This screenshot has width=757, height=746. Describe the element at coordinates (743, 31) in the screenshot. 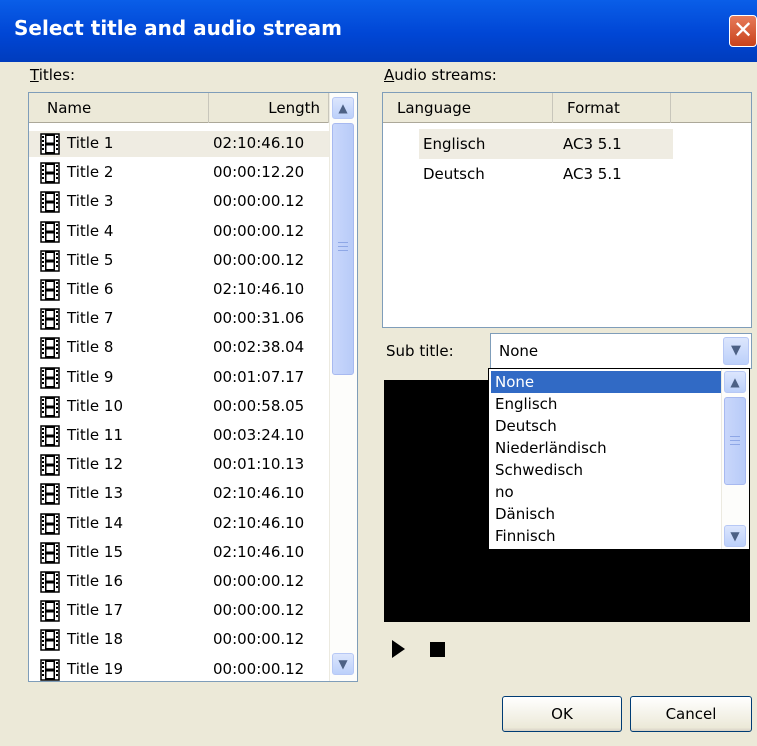

I see `close-button: ✕` at that location.